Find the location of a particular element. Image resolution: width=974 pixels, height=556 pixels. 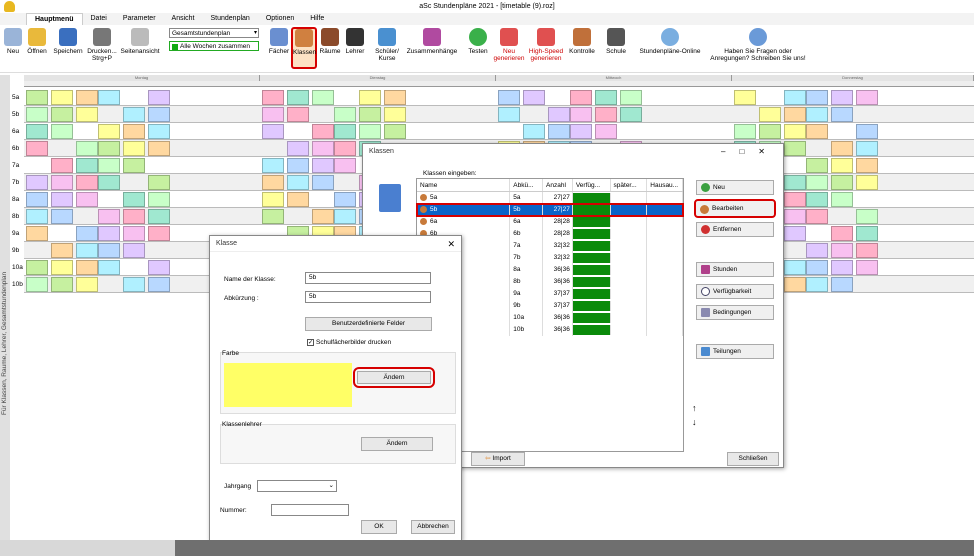

change-color-button: Ändern is located at coordinates (394, 377).